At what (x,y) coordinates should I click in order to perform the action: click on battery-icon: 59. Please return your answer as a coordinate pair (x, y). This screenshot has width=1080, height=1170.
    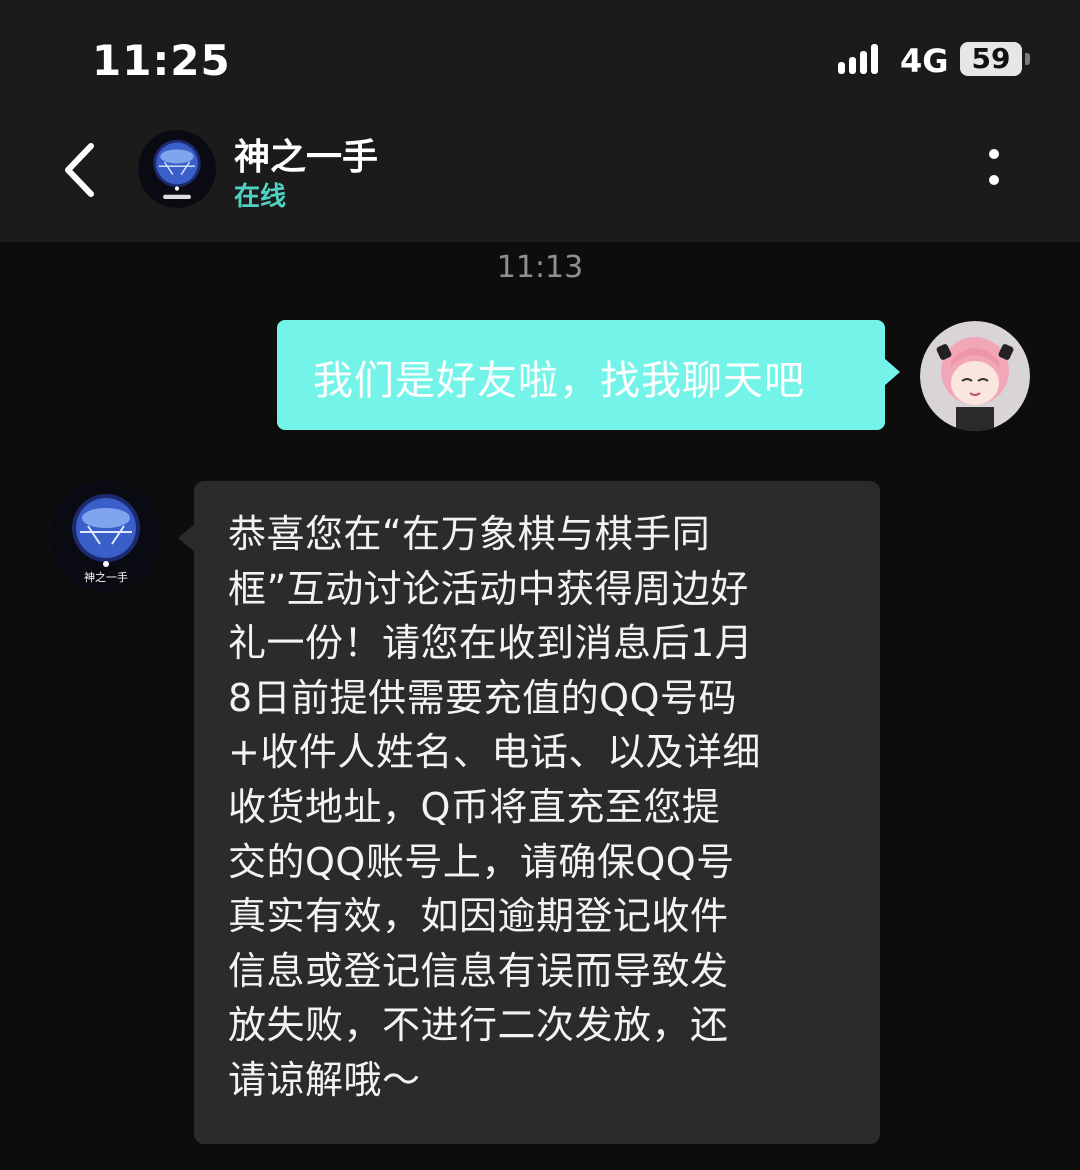
    Looking at the image, I should click on (991, 59).